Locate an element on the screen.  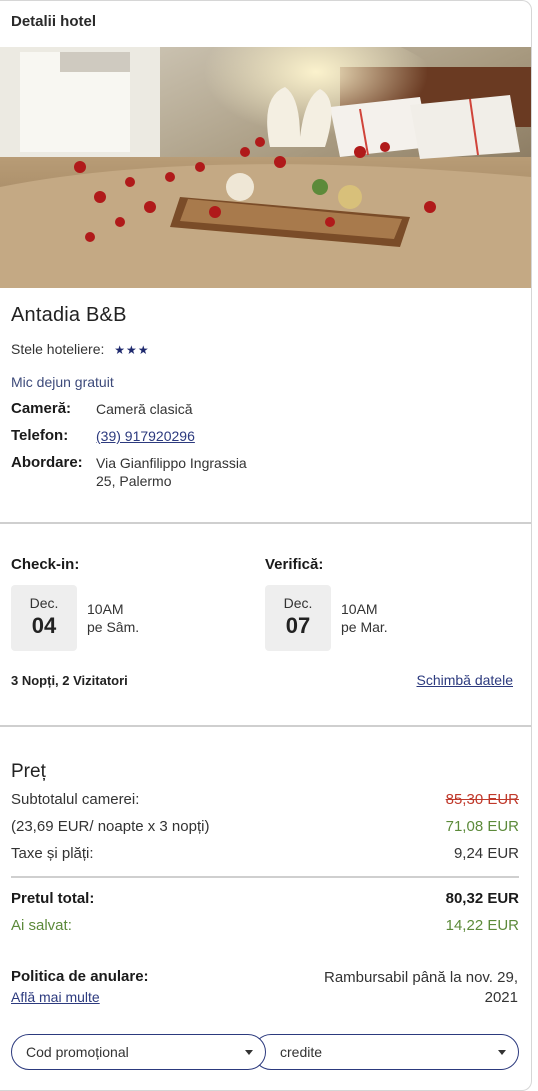
stars-label: Stele hoteliere: is located at coordinates (58, 349).